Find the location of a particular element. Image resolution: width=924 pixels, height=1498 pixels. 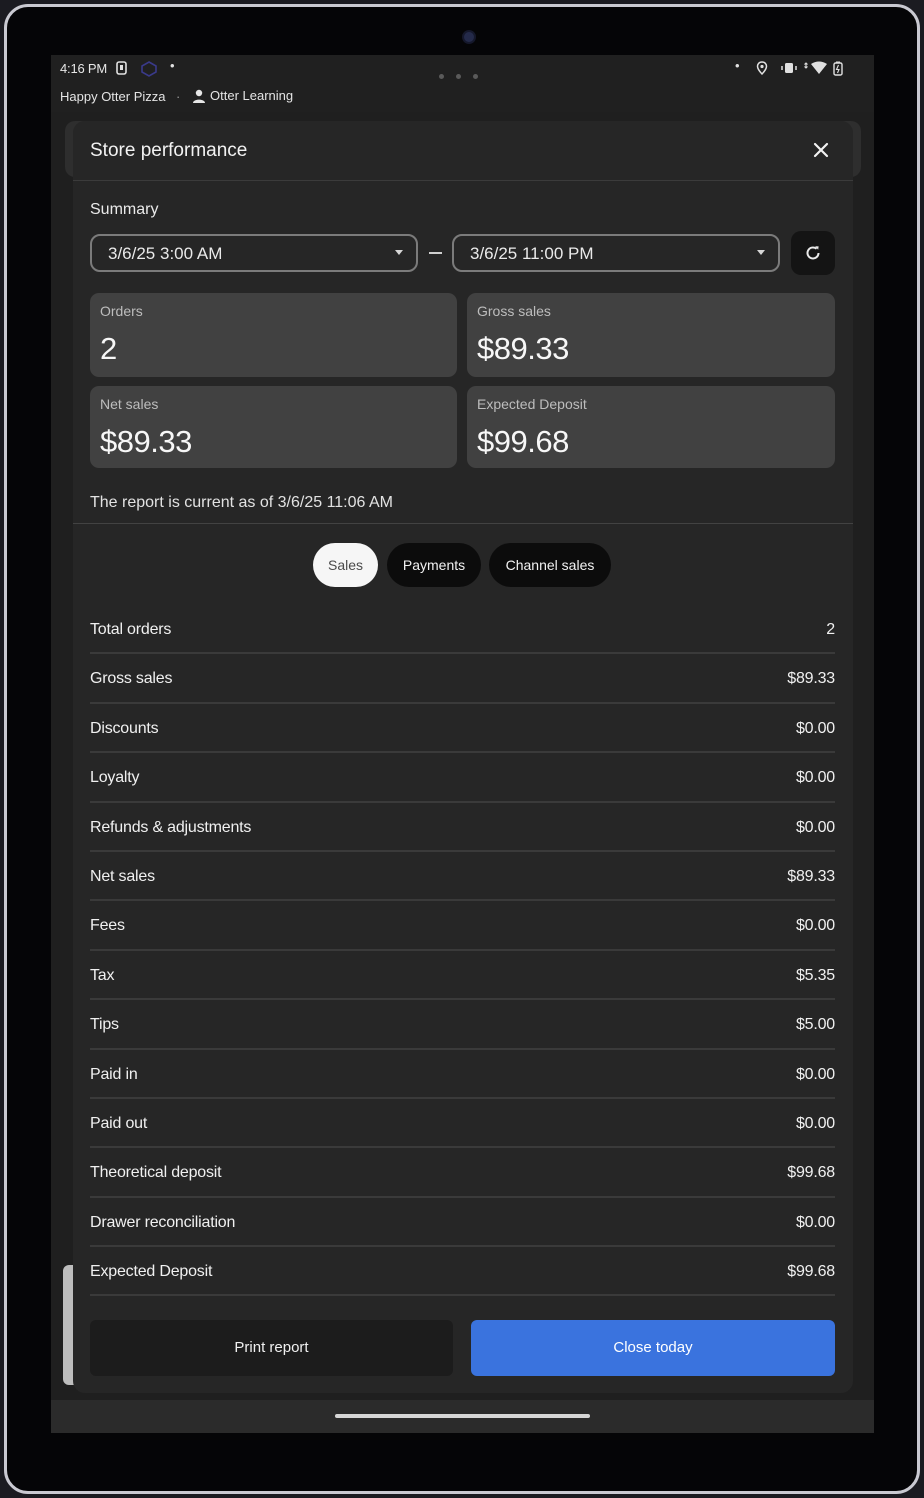

row-label: Paid in is located at coordinates (114, 1074).